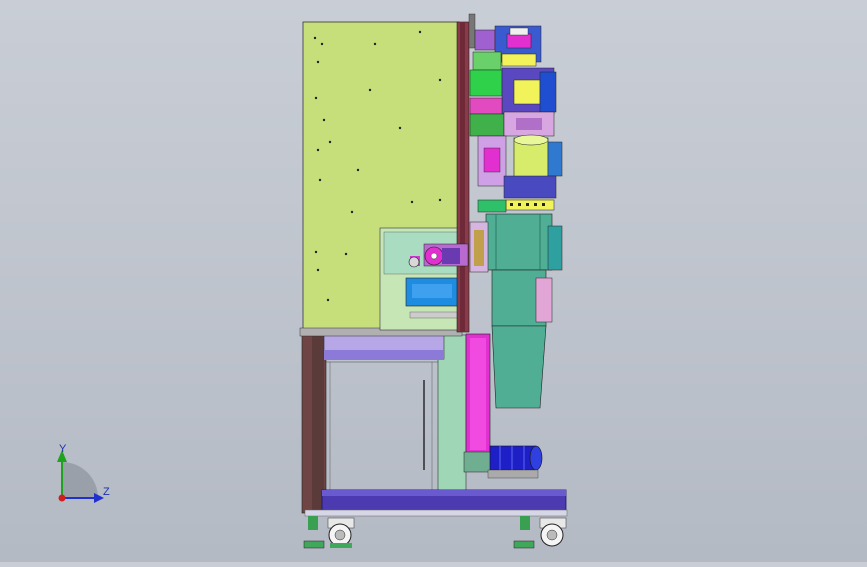  Describe the element at coordinates (515, 462) in the screenshot. I see `motor` at that location.